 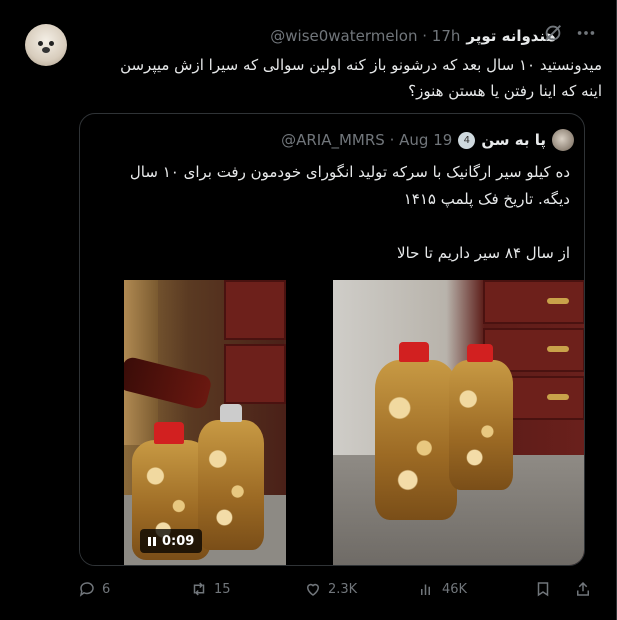 I want to click on quote-display-name: پا به سن, so click(x=513, y=140).